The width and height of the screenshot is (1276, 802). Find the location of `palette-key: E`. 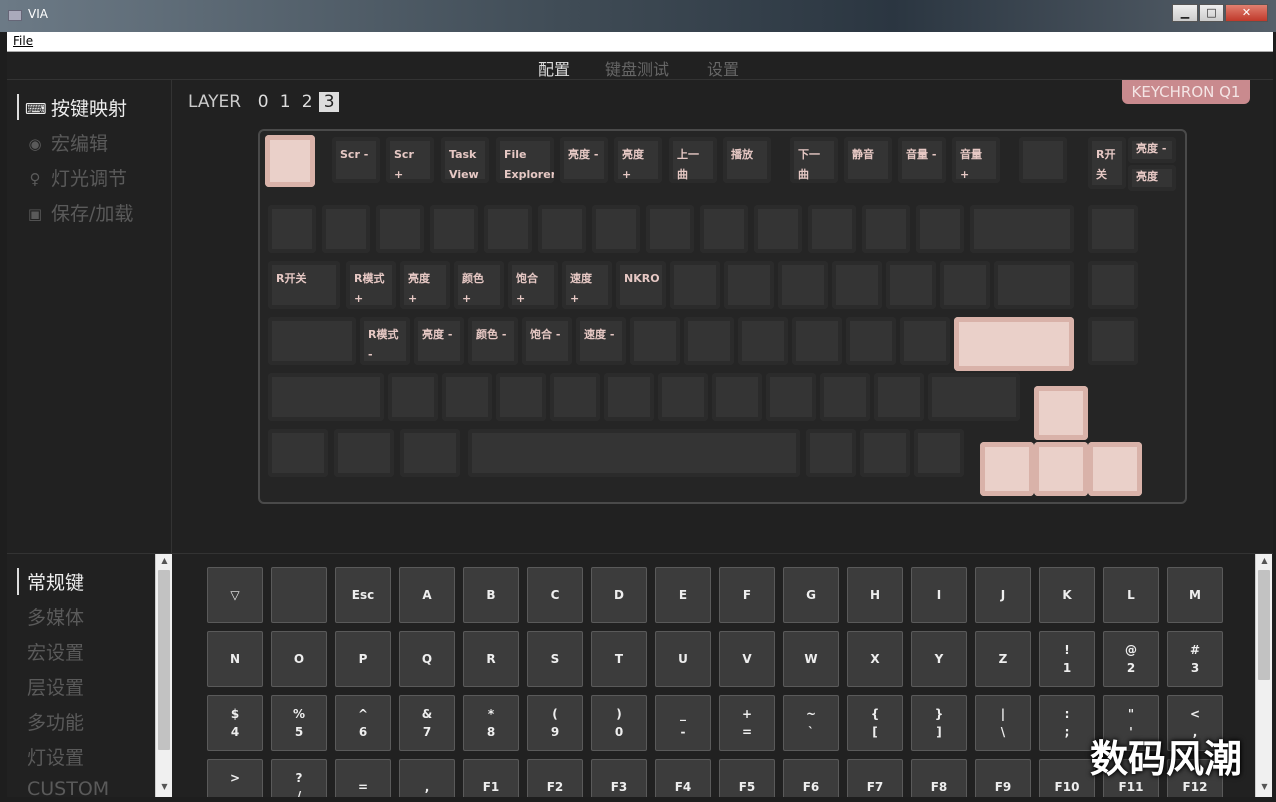

palette-key: E is located at coordinates (683, 595).